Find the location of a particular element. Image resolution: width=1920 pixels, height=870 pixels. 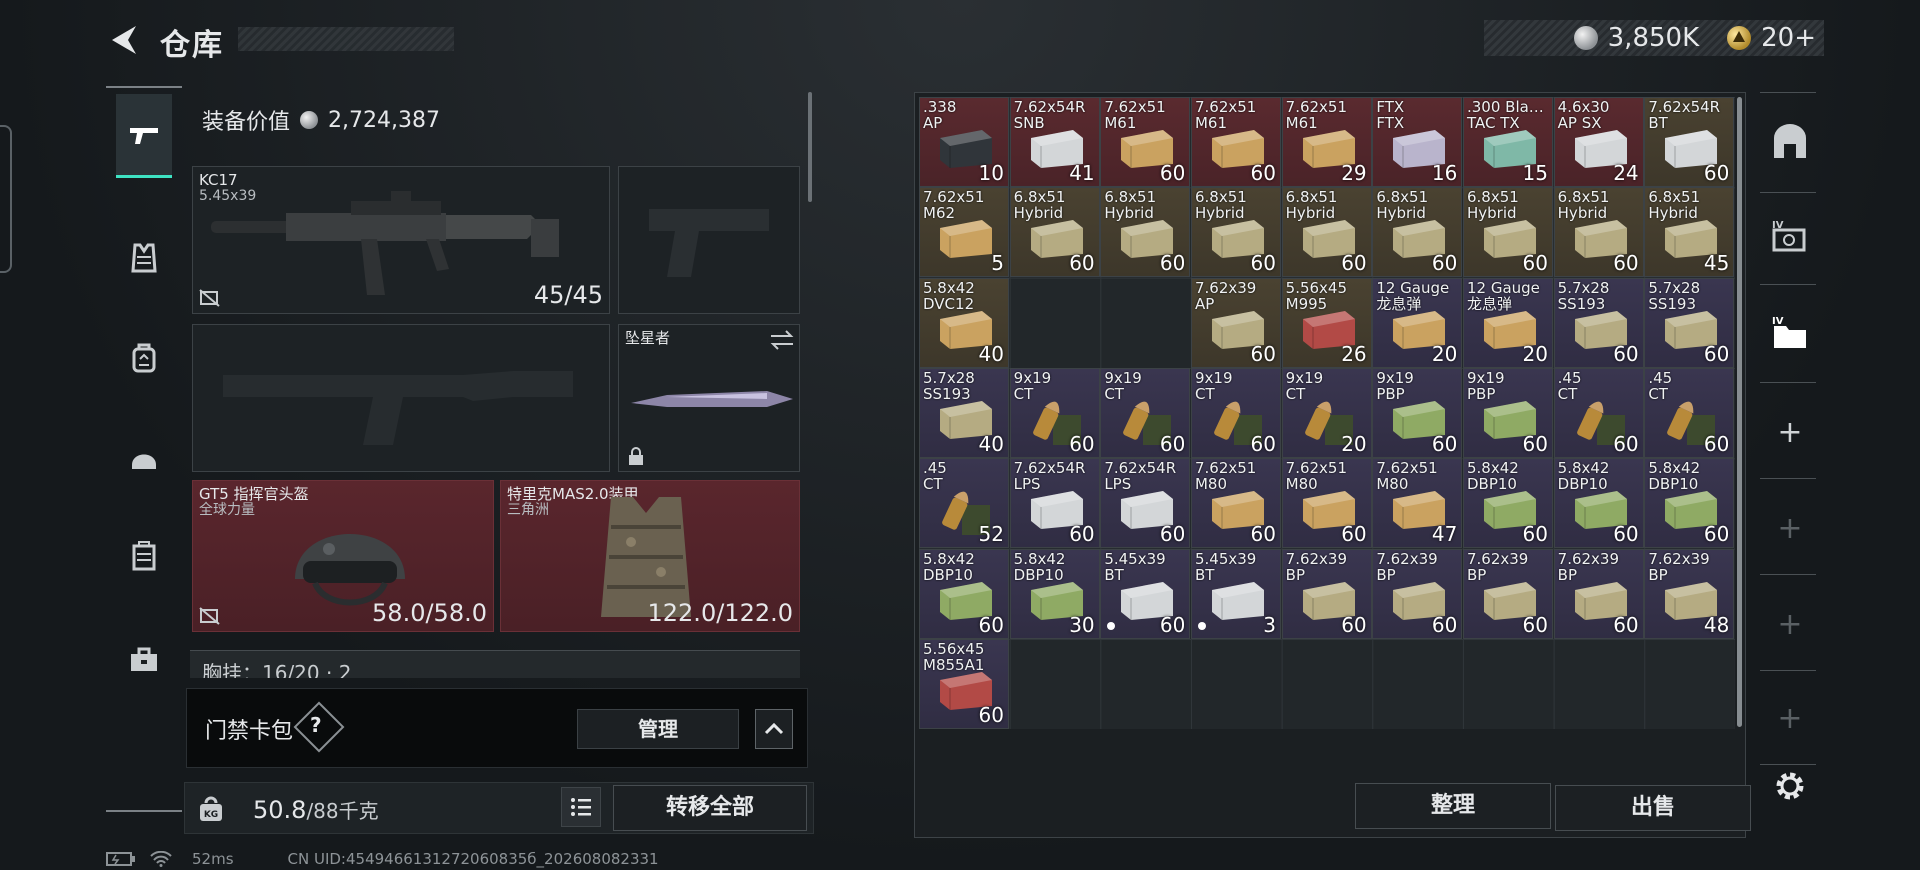

melee-slot: 坠星者 is located at coordinates (709, 398).